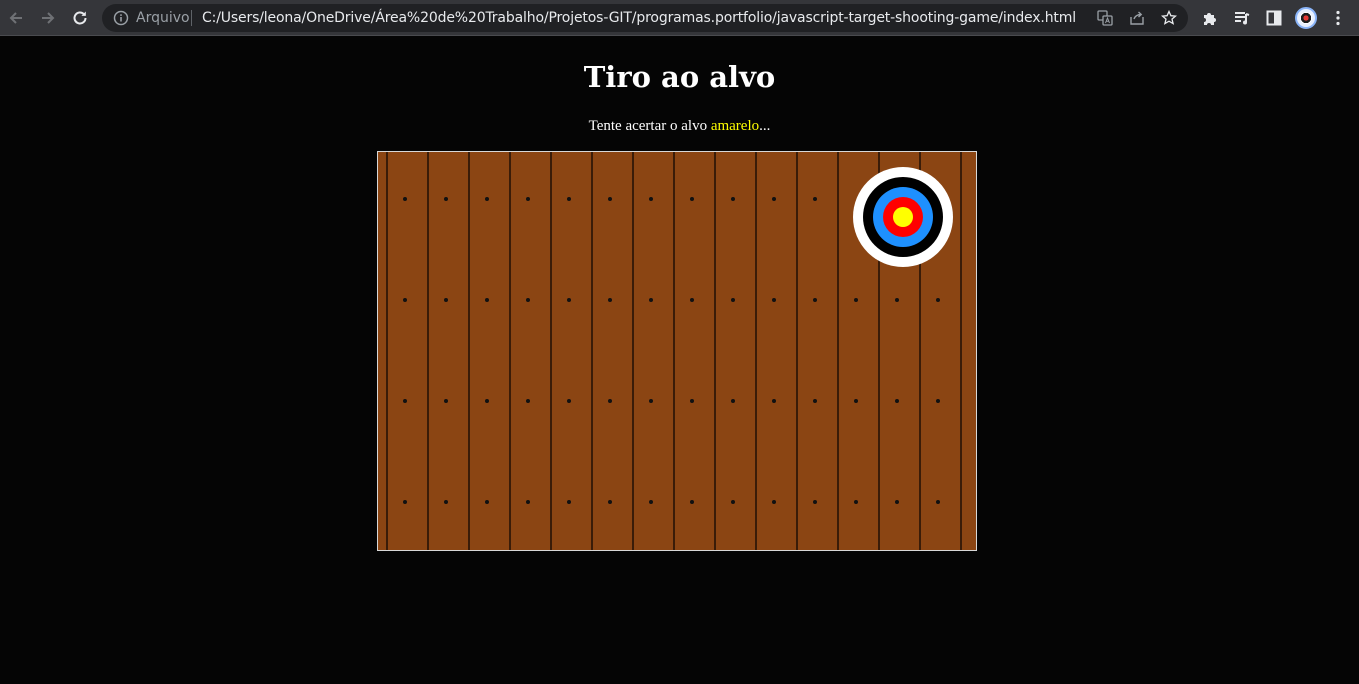 The image size is (1359, 684). I want to click on extensions-button, so click(1210, 18).